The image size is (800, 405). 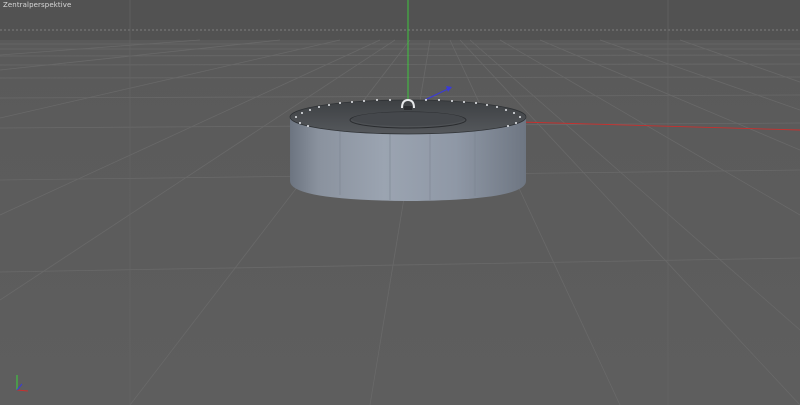 What do you see at coordinates (408, 149) in the screenshot?
I see `cylinder-object` at bounding box center [408, 149].